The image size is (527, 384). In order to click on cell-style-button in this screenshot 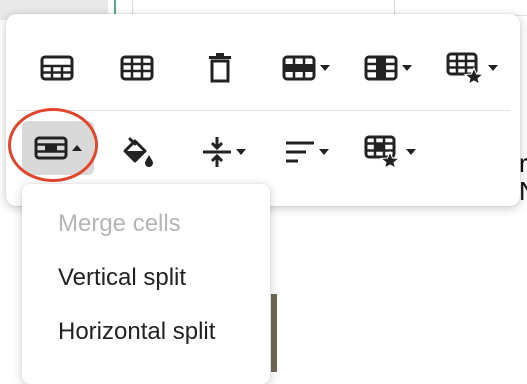, I will do `click(390, 152)`.